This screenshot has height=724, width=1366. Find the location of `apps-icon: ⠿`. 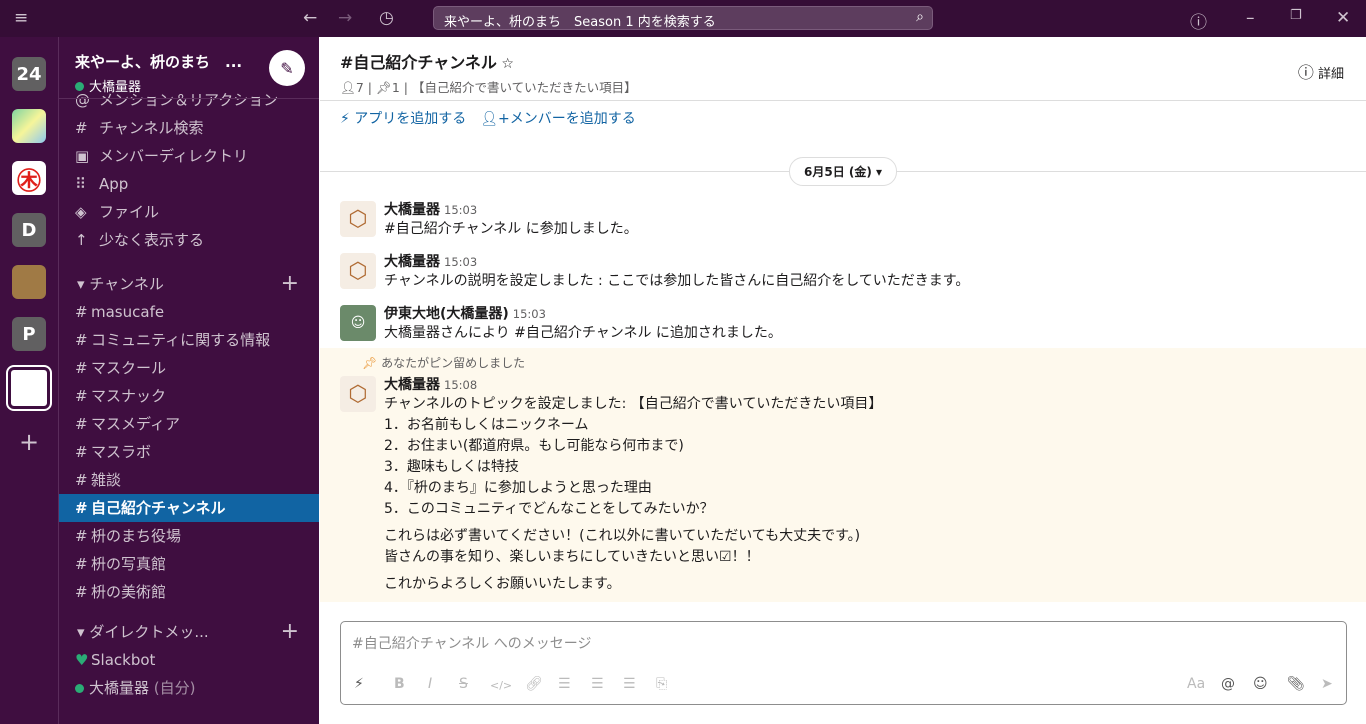

apps-icon: ⠿ is located at coordinates (80, 184).